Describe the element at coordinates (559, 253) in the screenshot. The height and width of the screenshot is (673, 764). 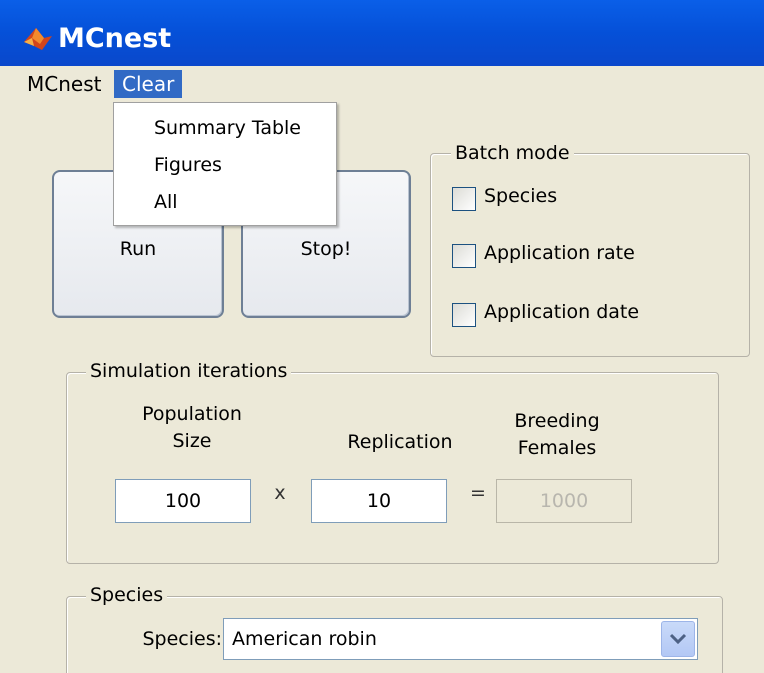
I see `application-rate-batch-label: Application rate` at that location.